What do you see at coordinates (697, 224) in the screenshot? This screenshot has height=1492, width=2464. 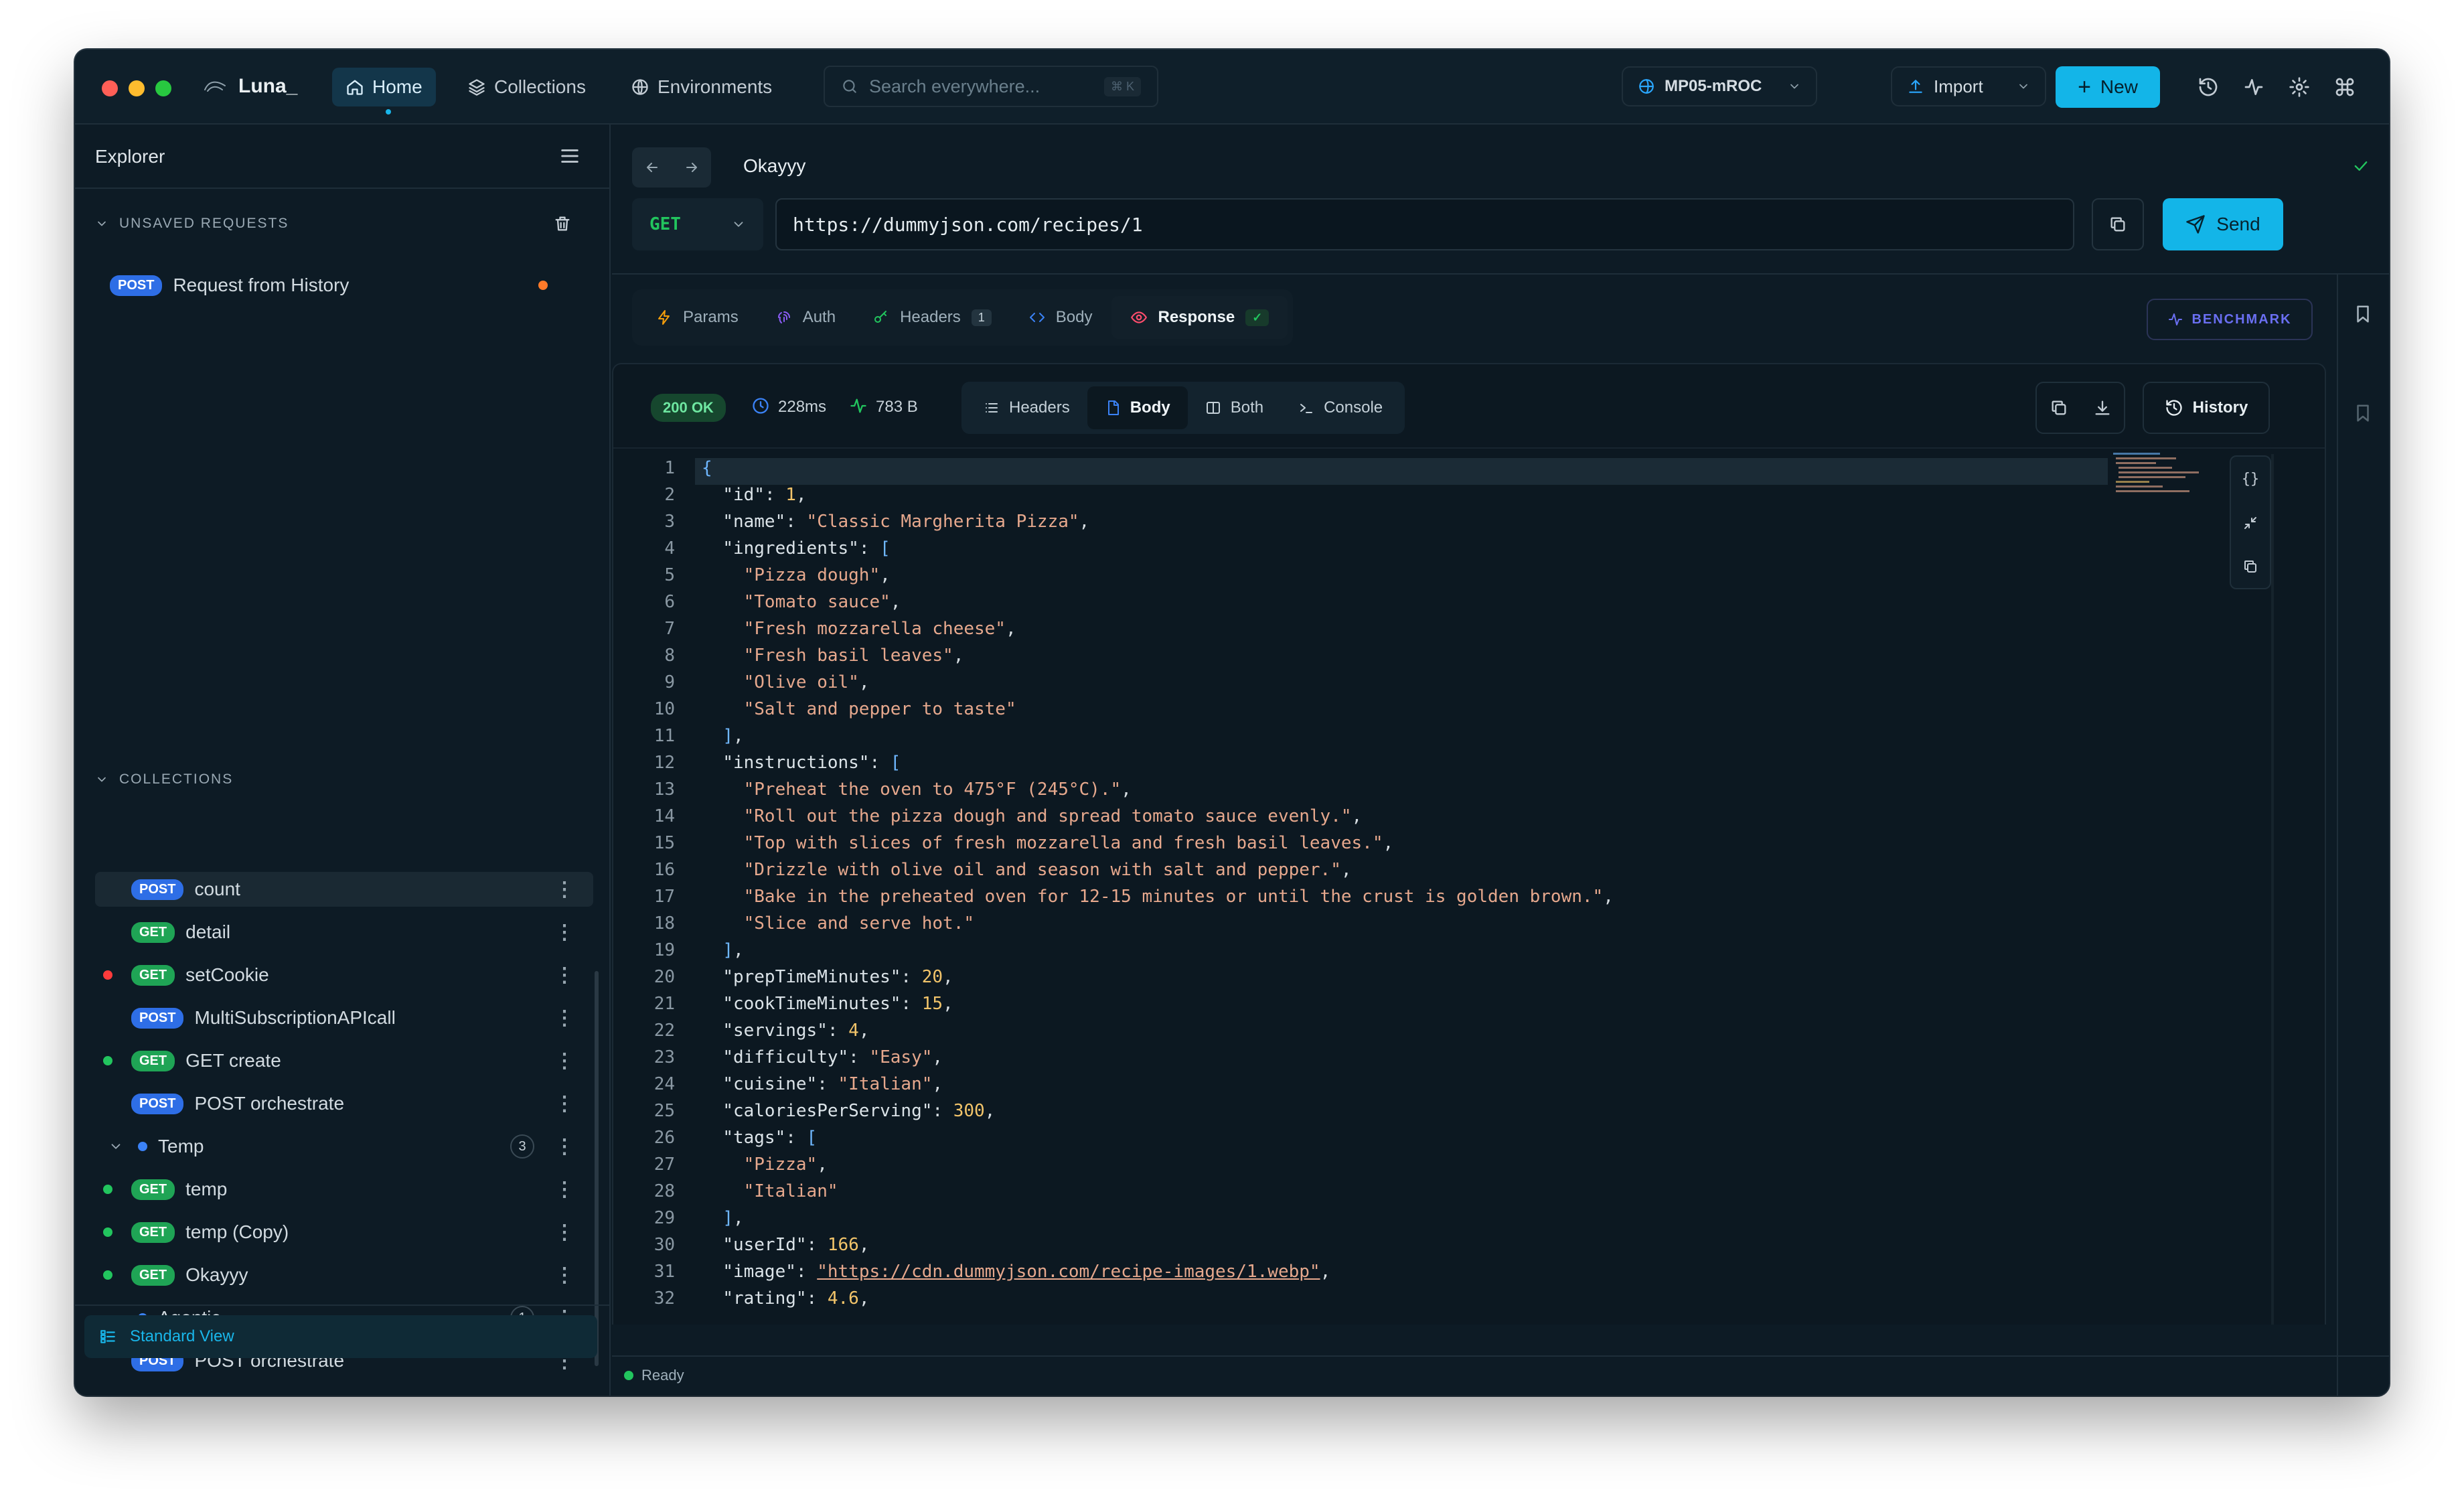 I see `method-select: GET` at bounding box center [697, 224].